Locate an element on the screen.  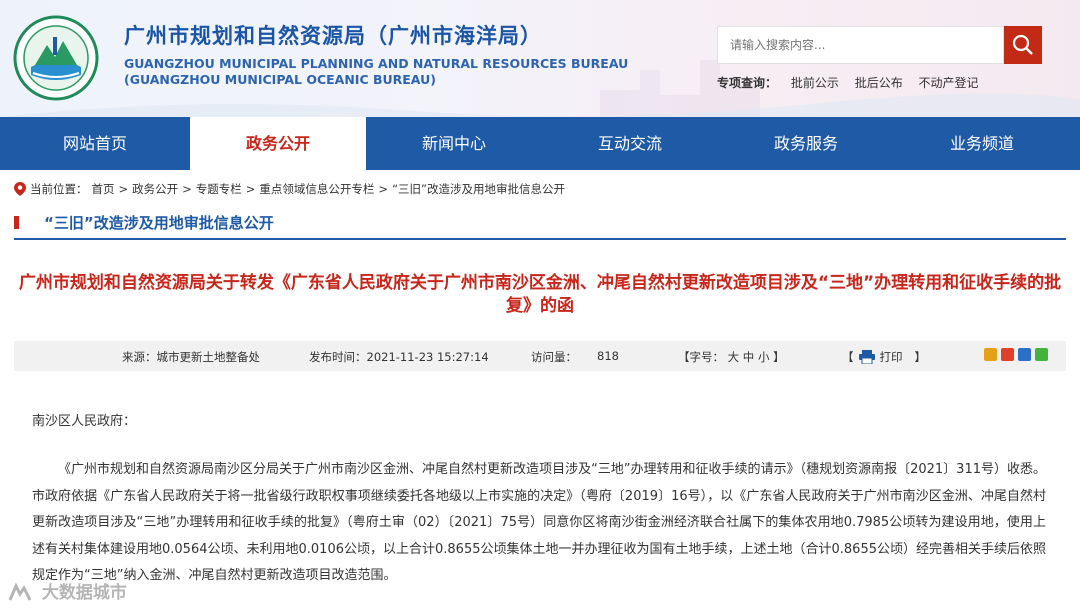
special-link-post-approval: 批后公布 is located at coordinates (879, 83).